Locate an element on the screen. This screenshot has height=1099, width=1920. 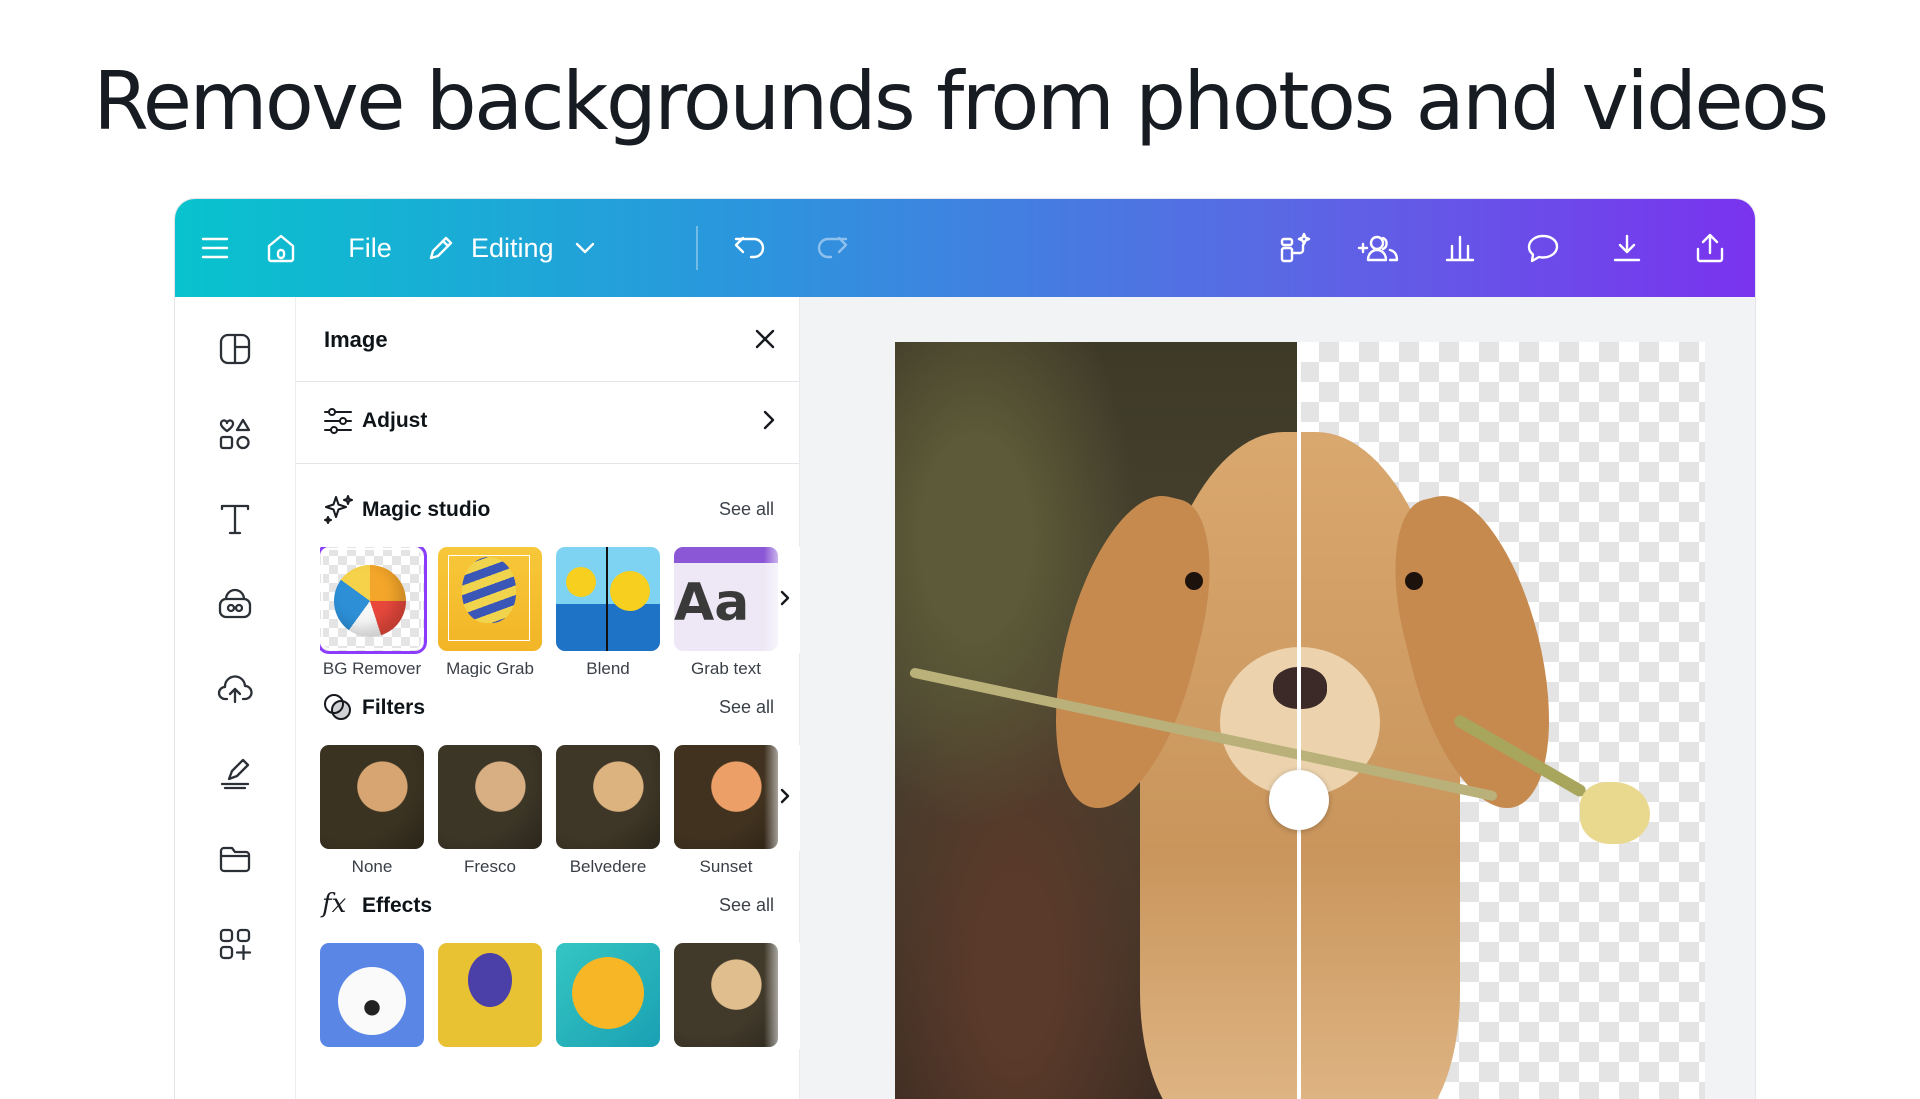
tile-caption: Magic Grab is located at coordinates (490, 668).